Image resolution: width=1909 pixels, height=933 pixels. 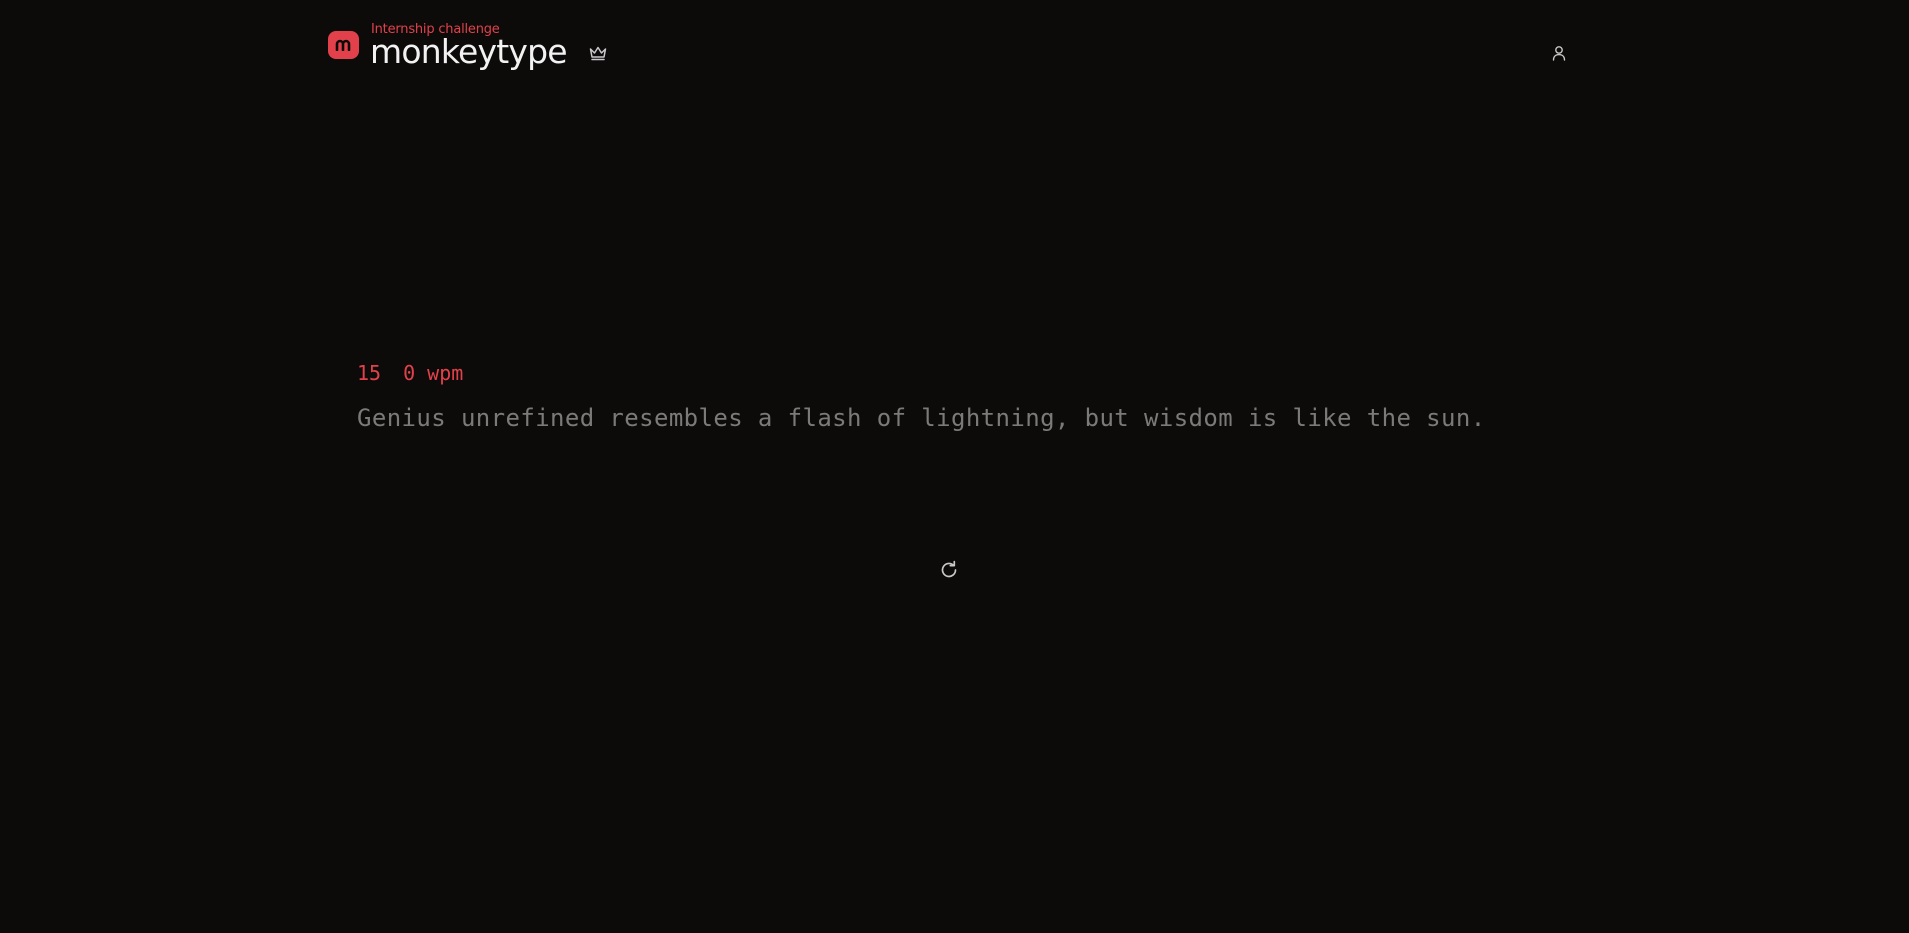 What do you see at coordinates (598, 53) in the screenshot?
I see `crown-icon` at bounding box center [598, 53].